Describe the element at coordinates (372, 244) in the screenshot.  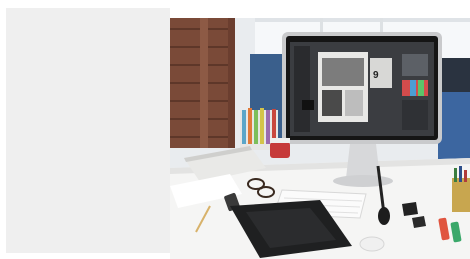
I see `computer-mouse` at that location.